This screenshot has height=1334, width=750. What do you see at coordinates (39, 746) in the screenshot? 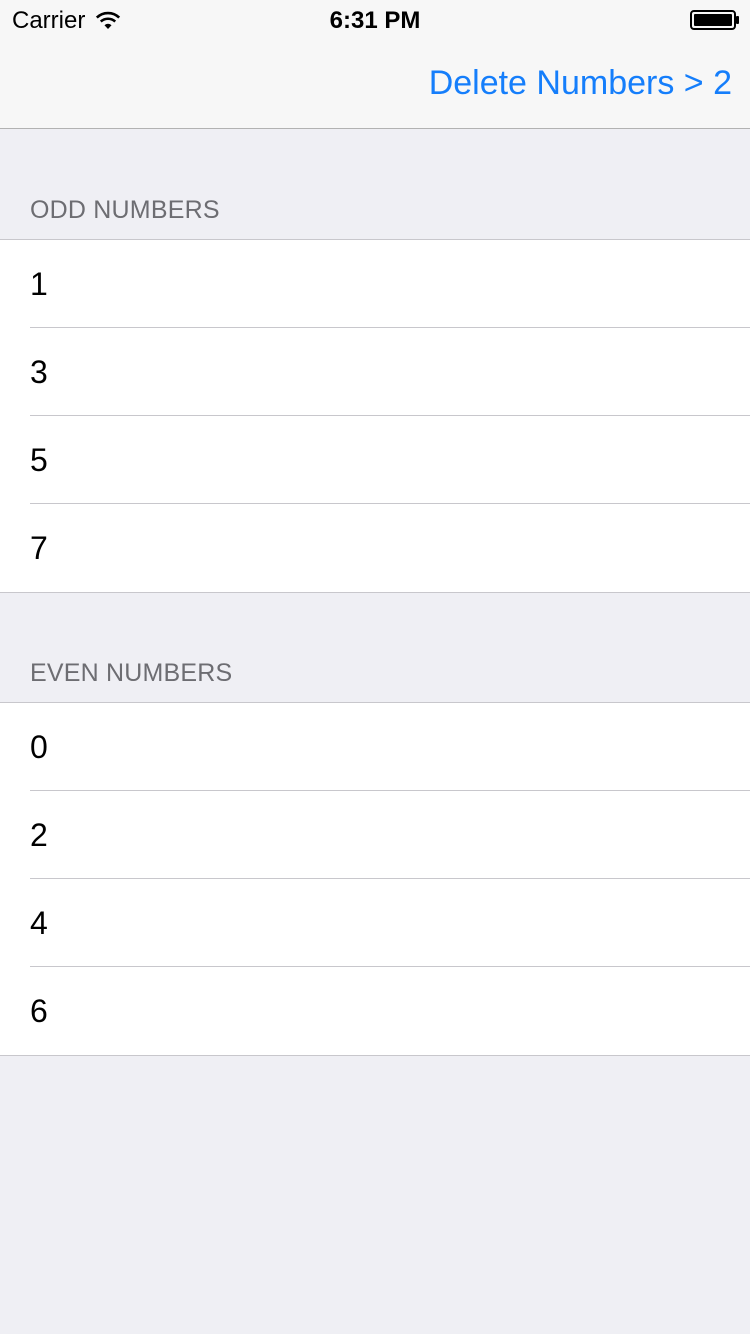
I see `row-label: 0` at bounding box center [39, 746].